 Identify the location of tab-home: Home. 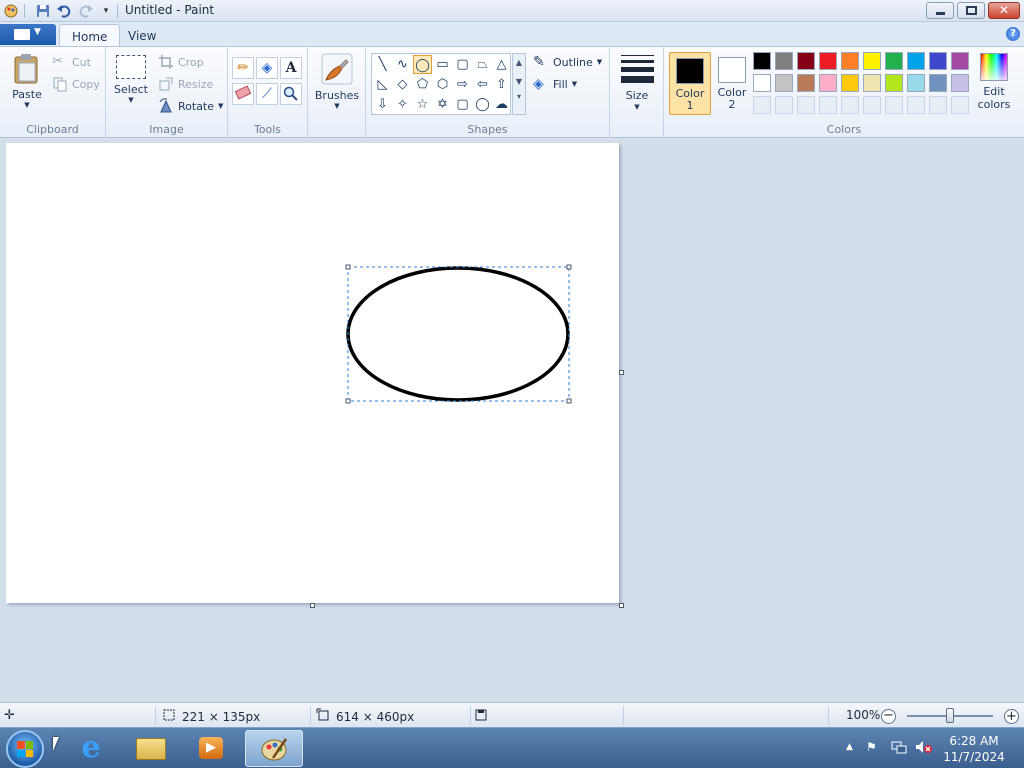
(90, 35).